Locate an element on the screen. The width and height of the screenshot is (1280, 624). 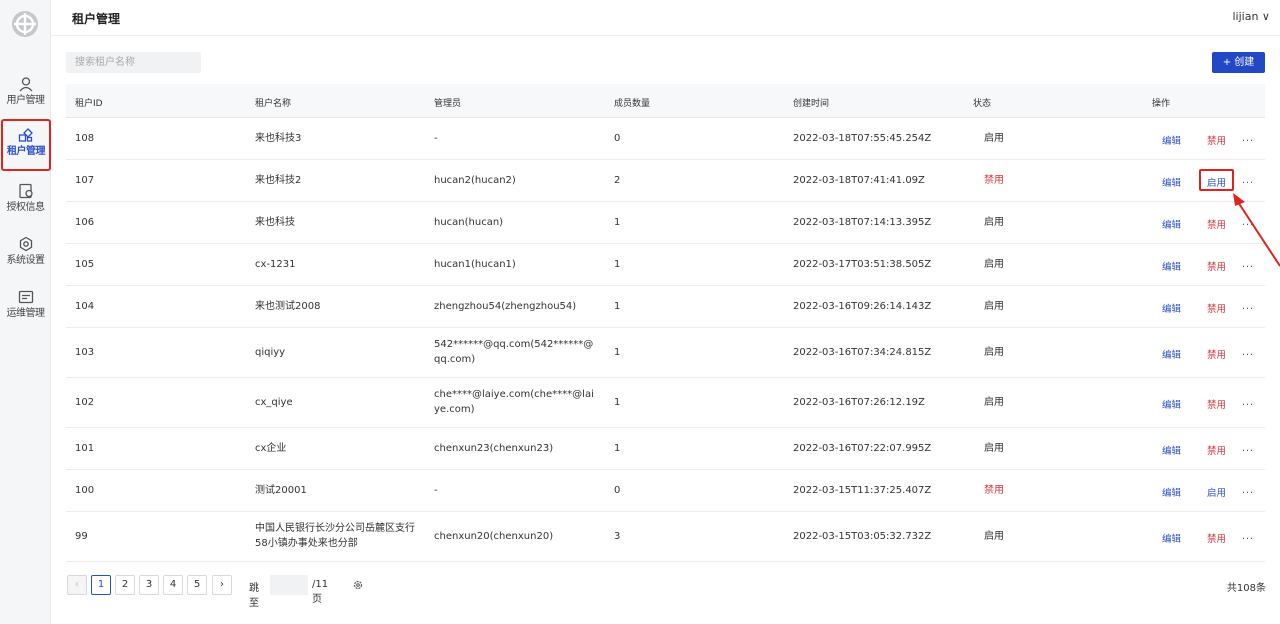
cell-name: 来也测试2008 is located at coordinates (288, 306).